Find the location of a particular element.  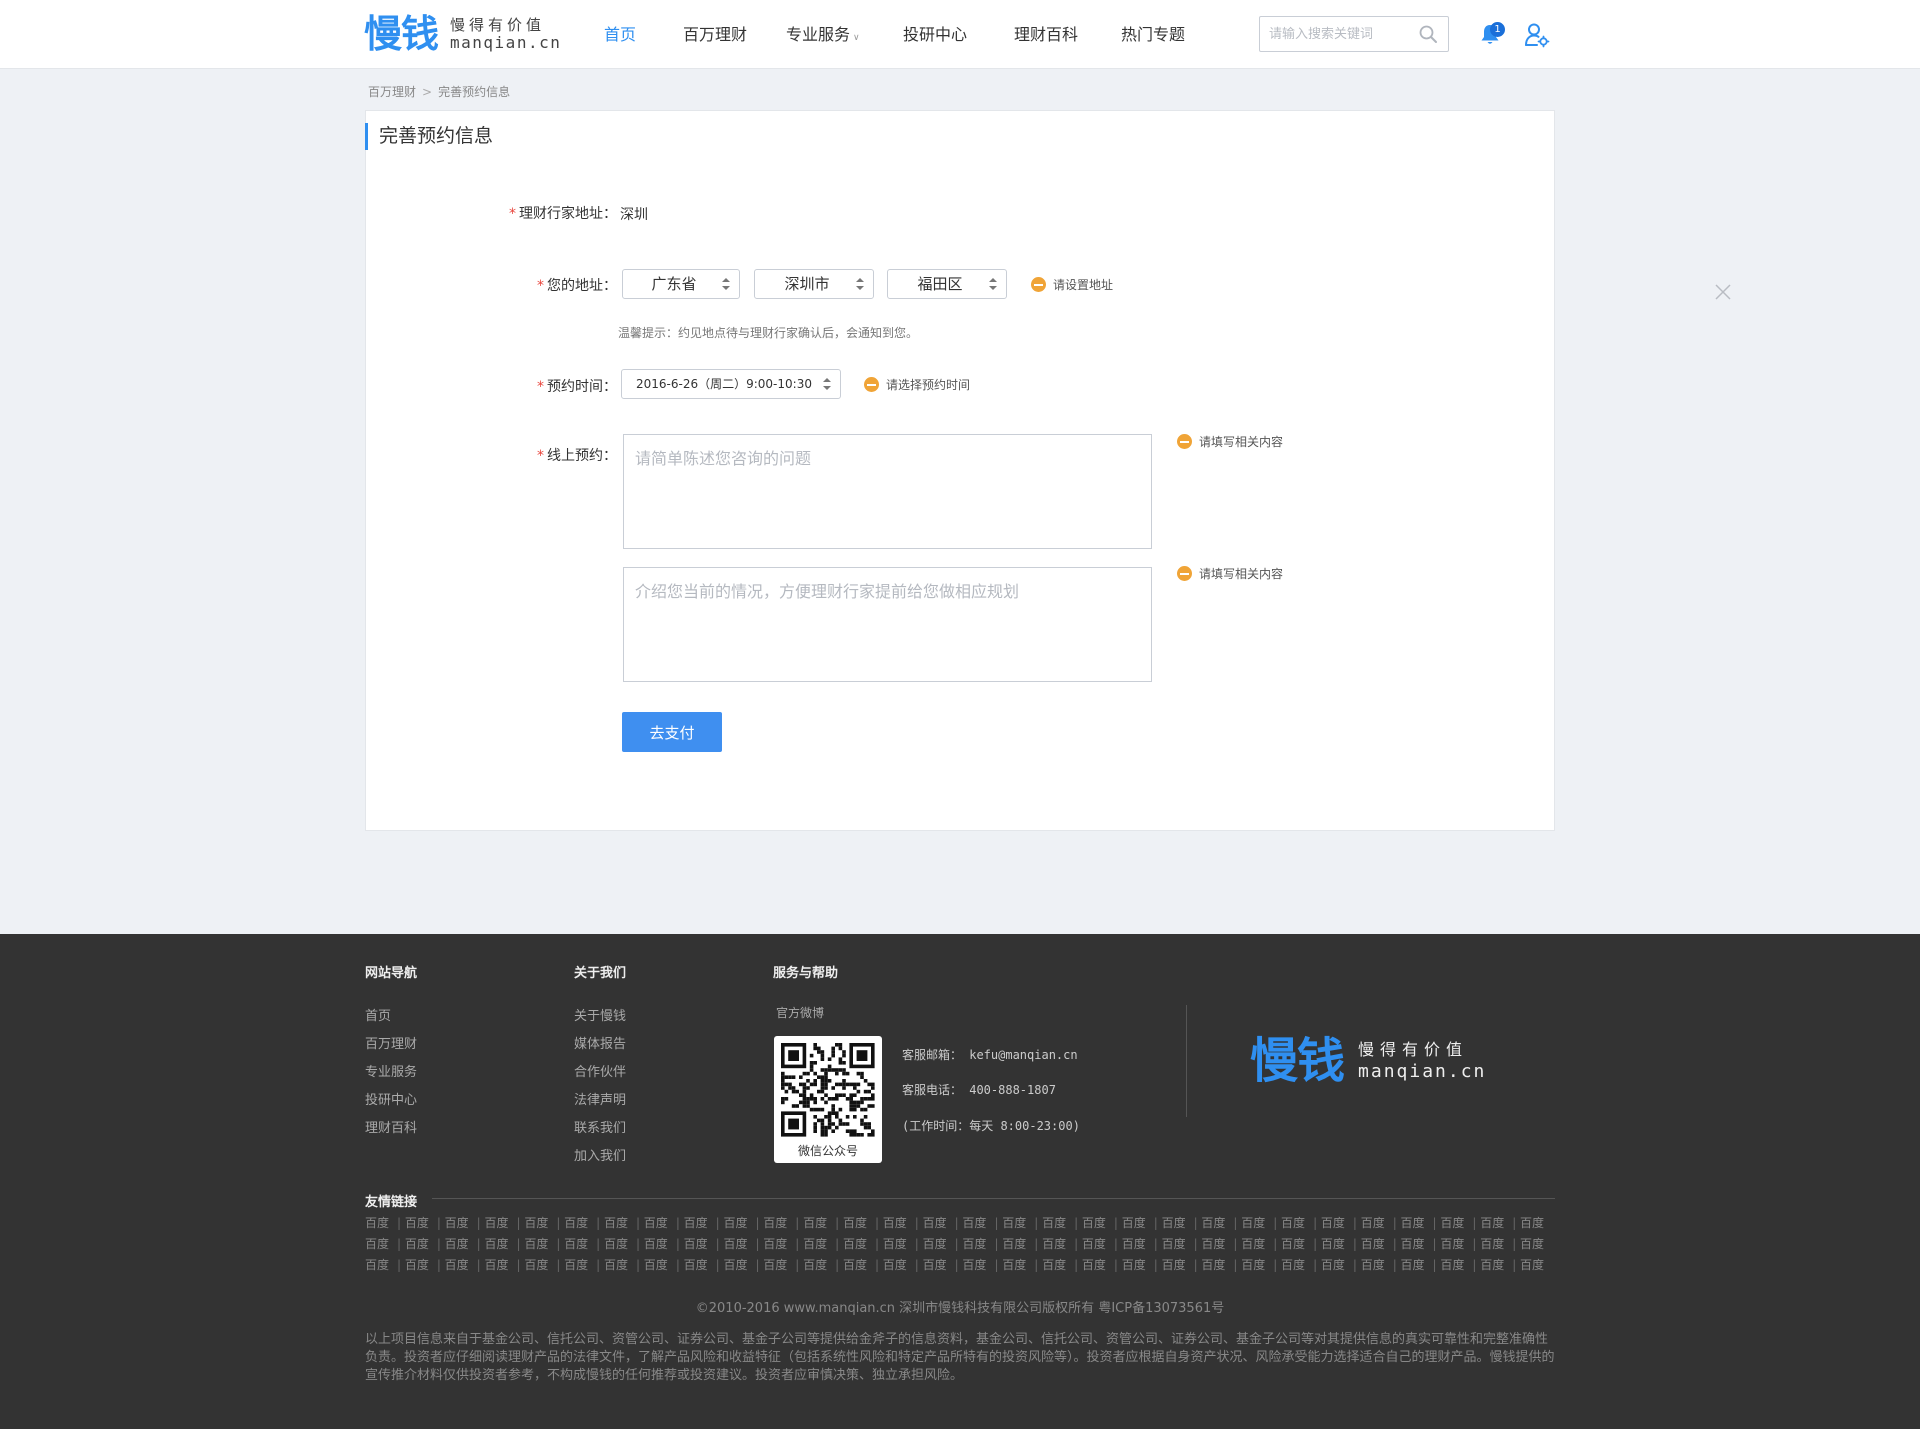

province-select: 广东省 is located at coordinates (681, 284).